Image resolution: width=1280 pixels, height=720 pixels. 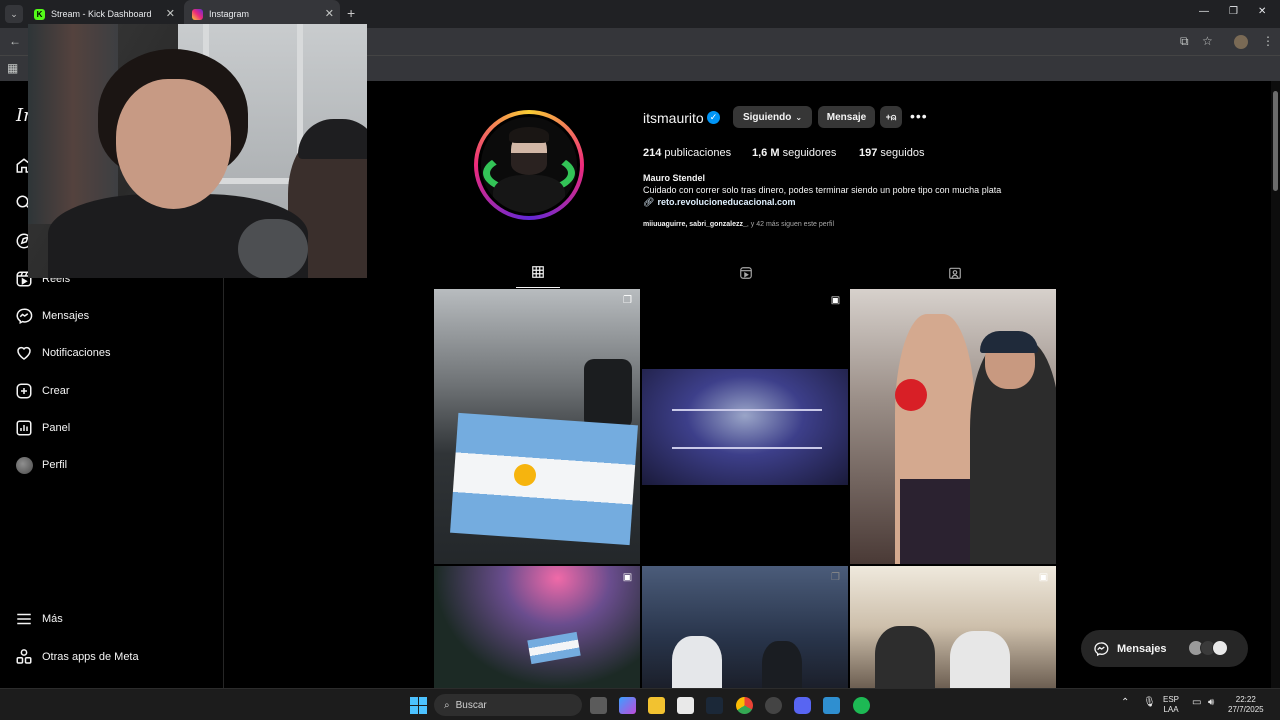 I want to click on sidebar-item-meta-apps: Otras apps de Meta, so click(x=76, y=657).